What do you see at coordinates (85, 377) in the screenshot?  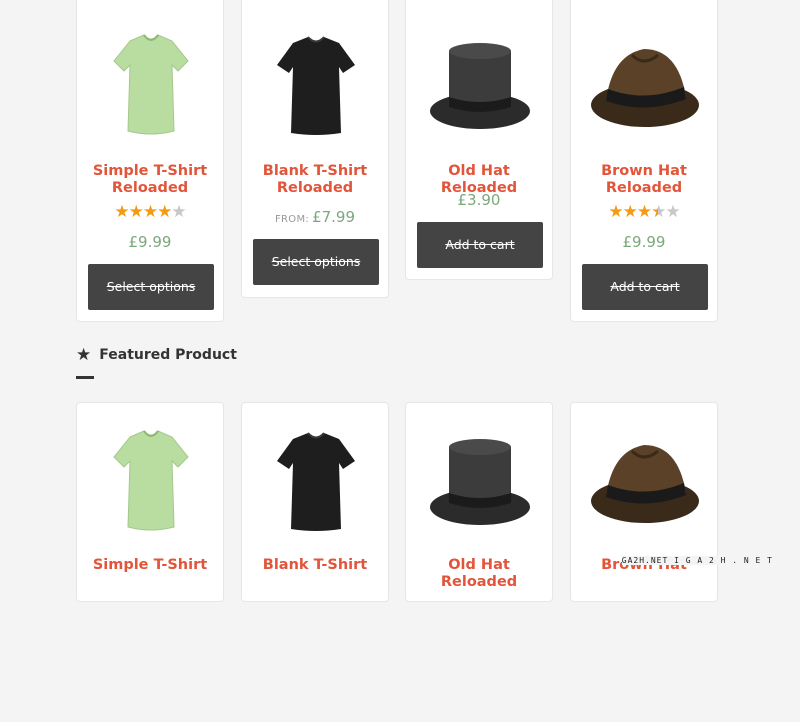 I see `section-underline` at bounding box center [85, 377].